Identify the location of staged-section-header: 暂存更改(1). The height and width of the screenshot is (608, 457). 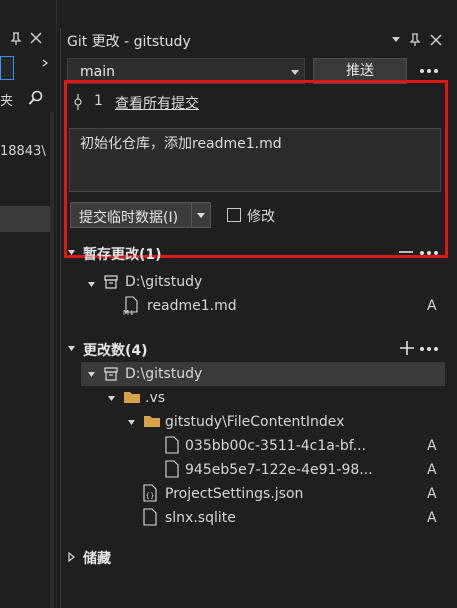
(122, 254).